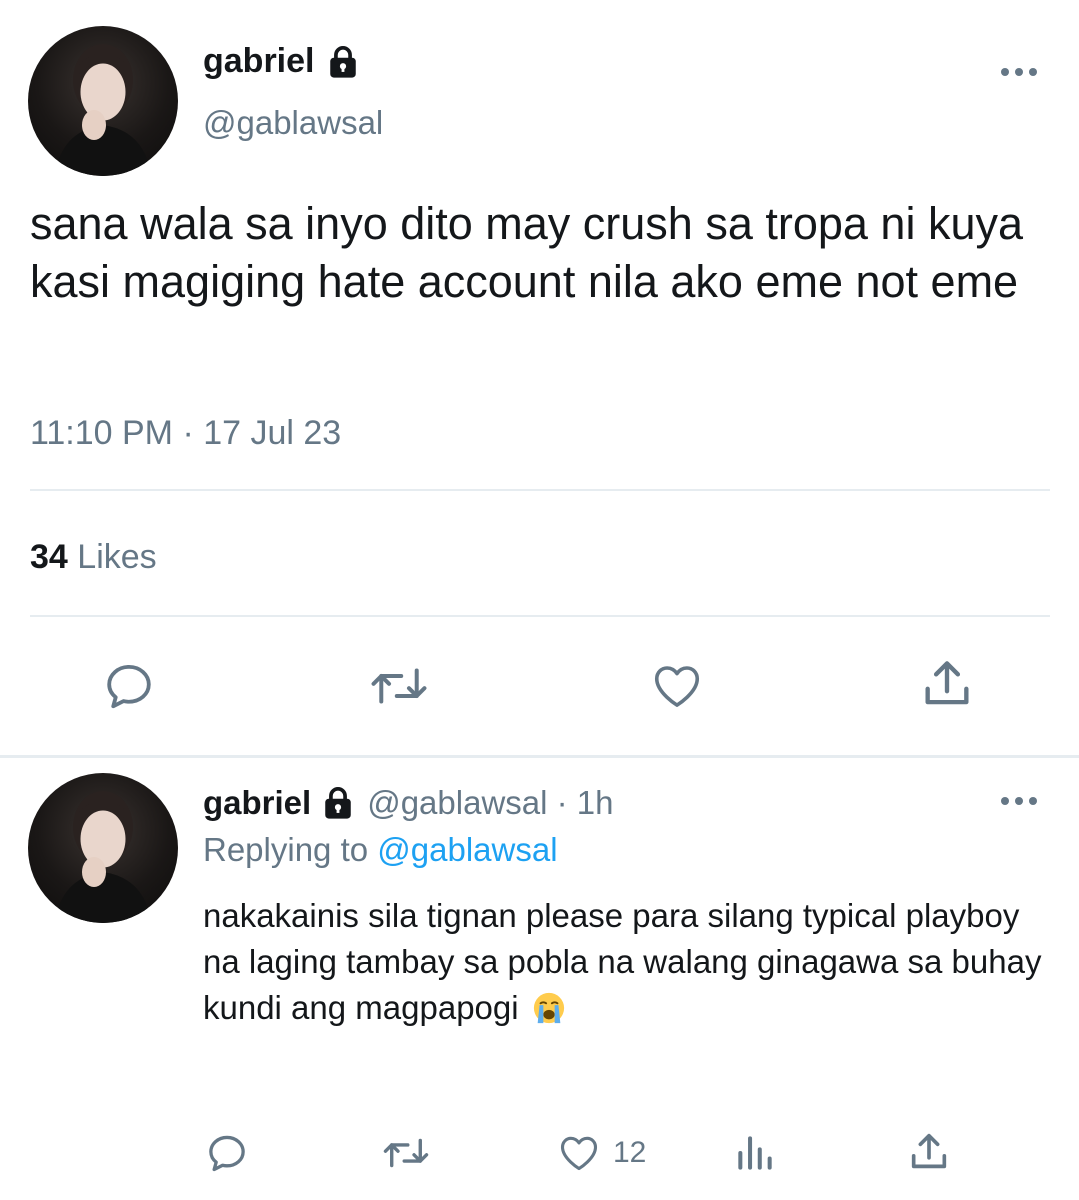 This screenshot has height=1200, width=1079. What do you see at coordinates (185, 433) in the screenshot?
I see `tweet-timestamp: 11:10 PM · 17 Jul 23` at bounding box center [185, 433].